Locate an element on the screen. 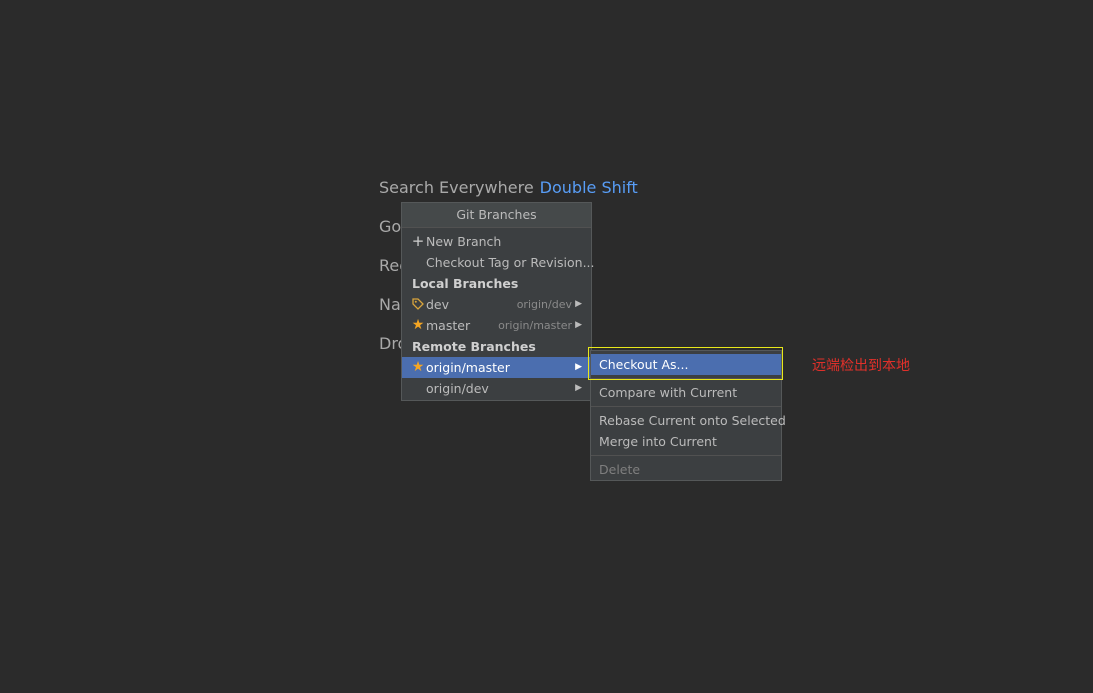 This screenshot has width=1093, height=693. remote-branches-header: Remote Branches is located at coordinates (474, 346).